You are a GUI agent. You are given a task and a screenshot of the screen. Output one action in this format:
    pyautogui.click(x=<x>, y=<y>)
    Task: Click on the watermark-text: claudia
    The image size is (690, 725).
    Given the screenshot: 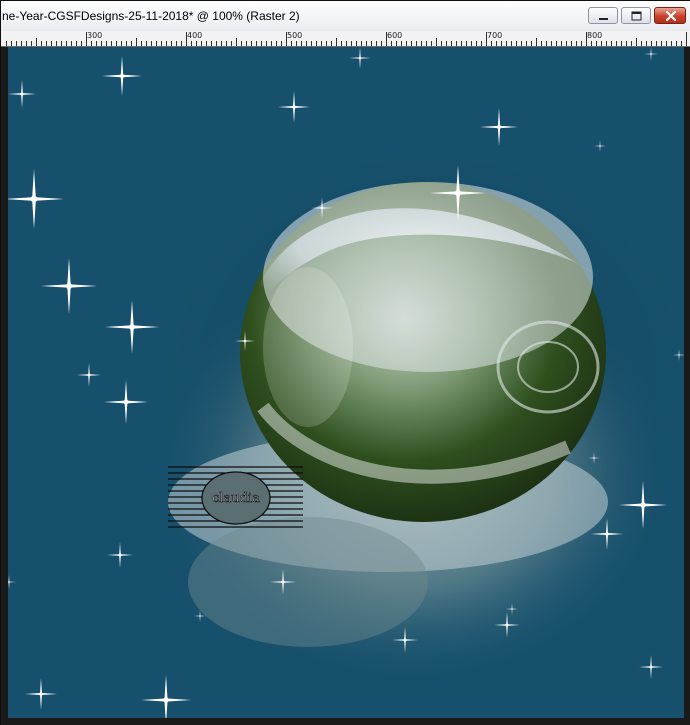 What is the action you would take?
    pyautogui.click(x=236, y=498)
    